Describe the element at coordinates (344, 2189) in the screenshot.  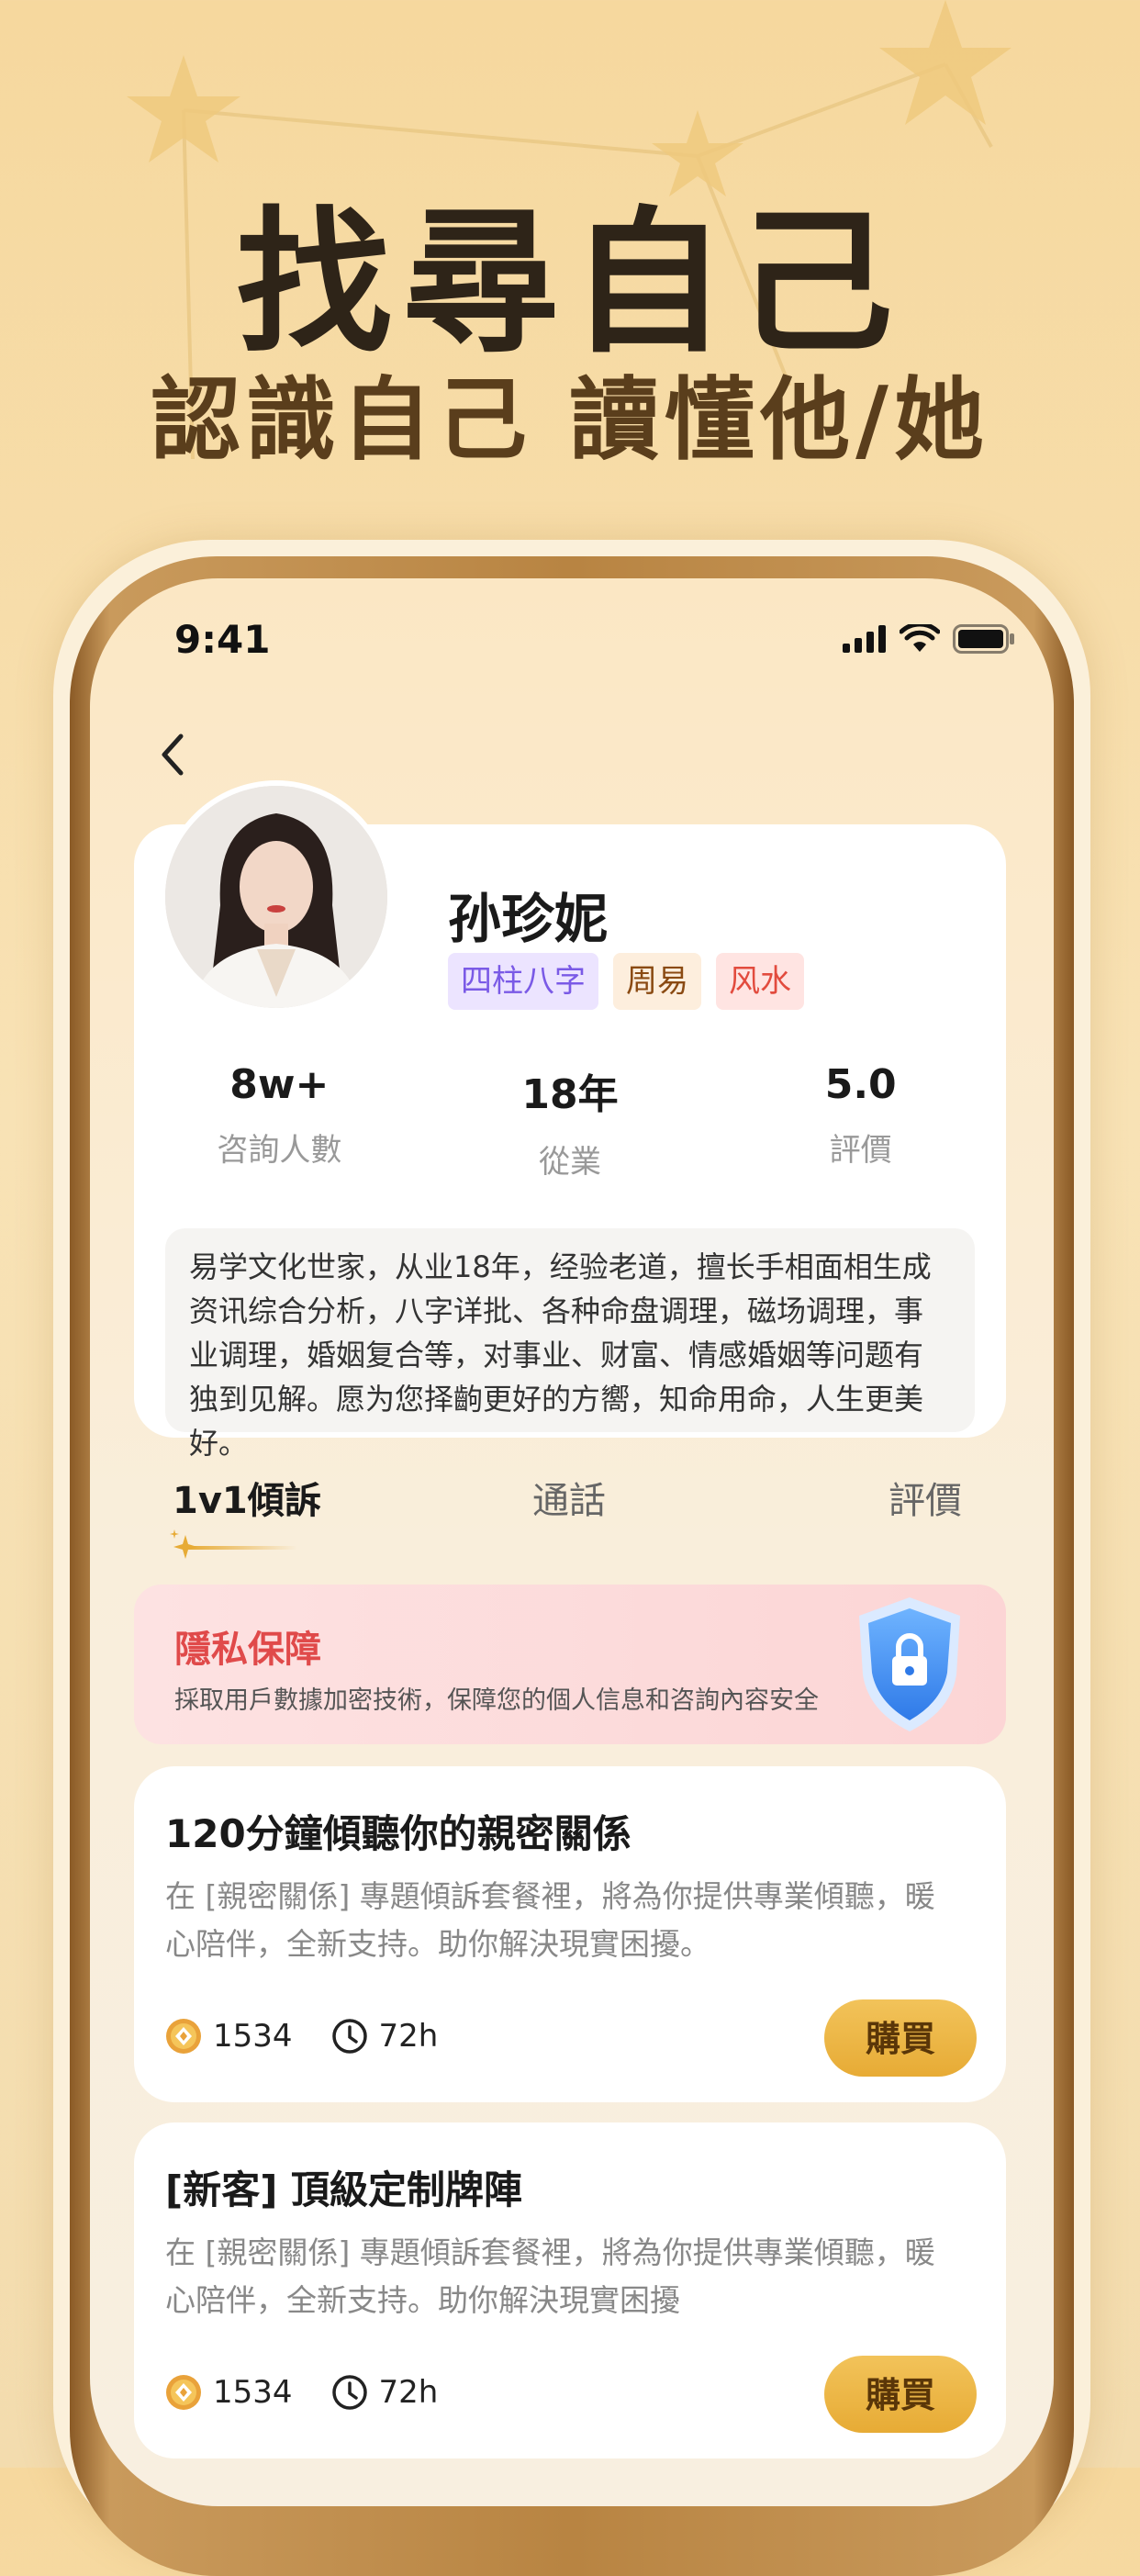
I see `package-title: [新客] 頂級定制牌陣` at that location.